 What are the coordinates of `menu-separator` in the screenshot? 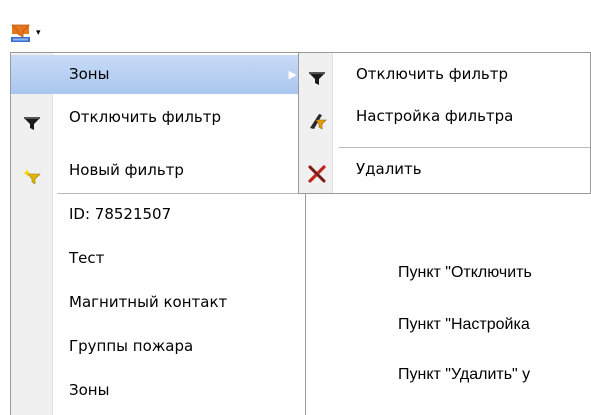 It's located at (181, 193).